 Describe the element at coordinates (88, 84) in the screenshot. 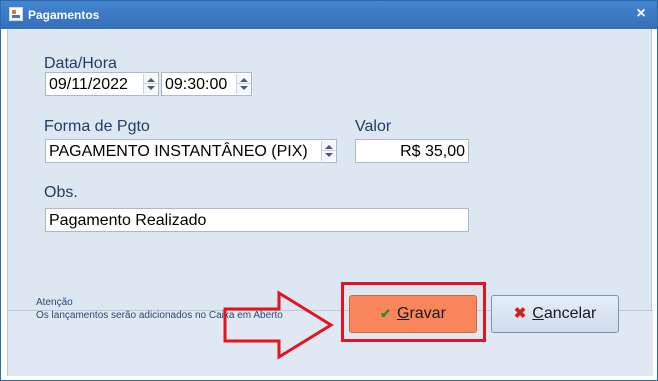

I see `date-value: 09/11/2022` at that location.